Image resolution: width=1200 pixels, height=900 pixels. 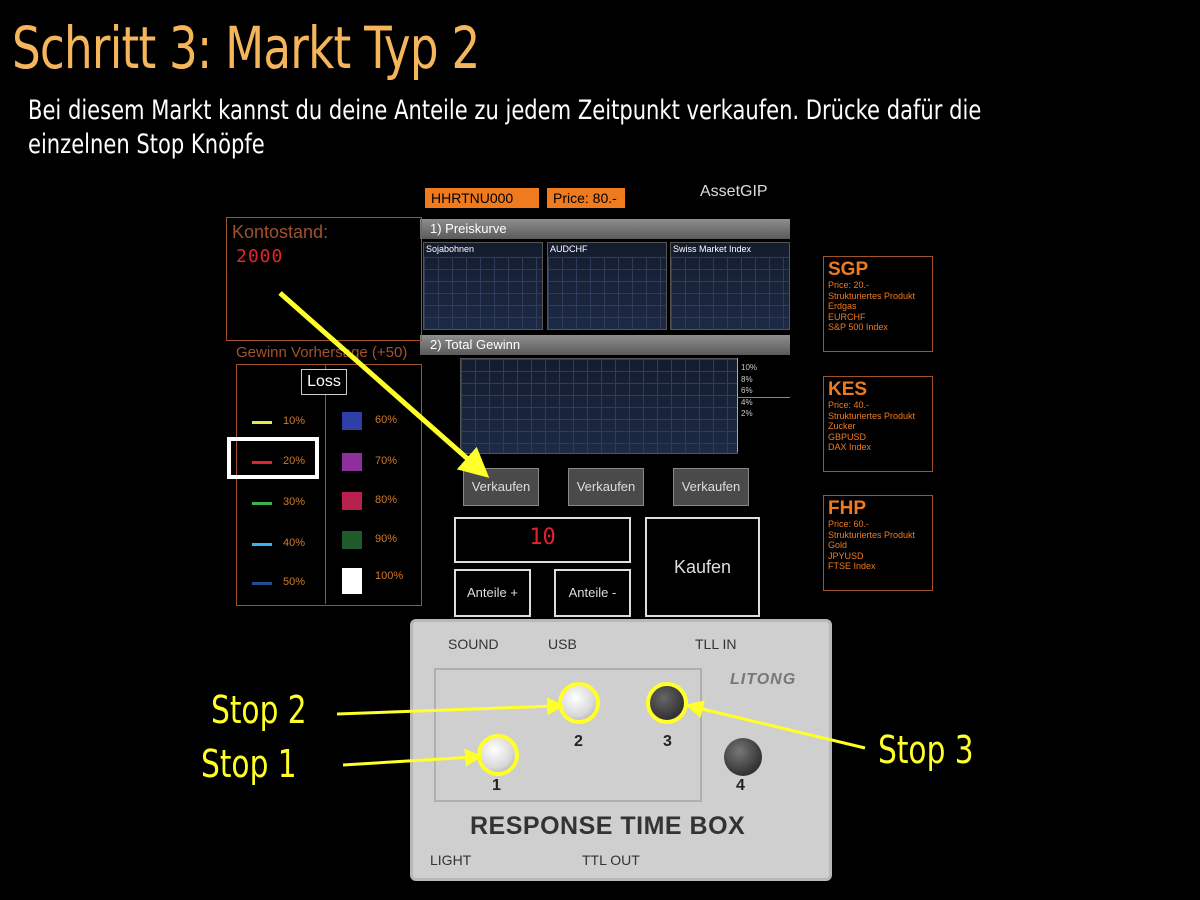 I want to click on stop-3-label: Stop 3, so click(x=926, y=750).